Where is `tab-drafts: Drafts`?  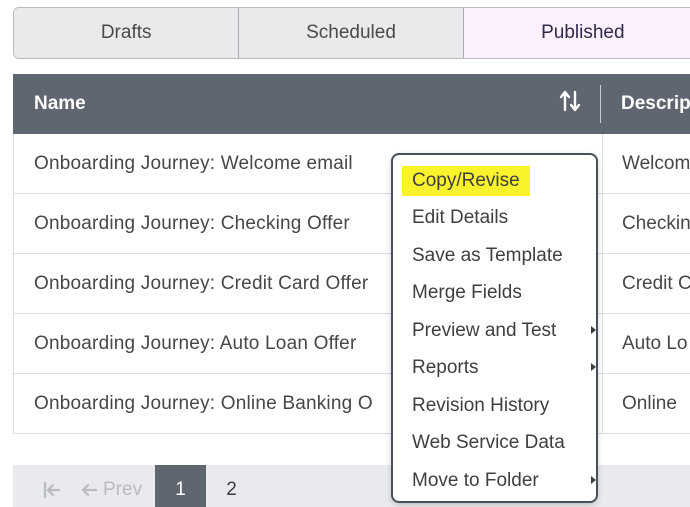
tab-drafts: Drafts is located at coordinates (127, 33).